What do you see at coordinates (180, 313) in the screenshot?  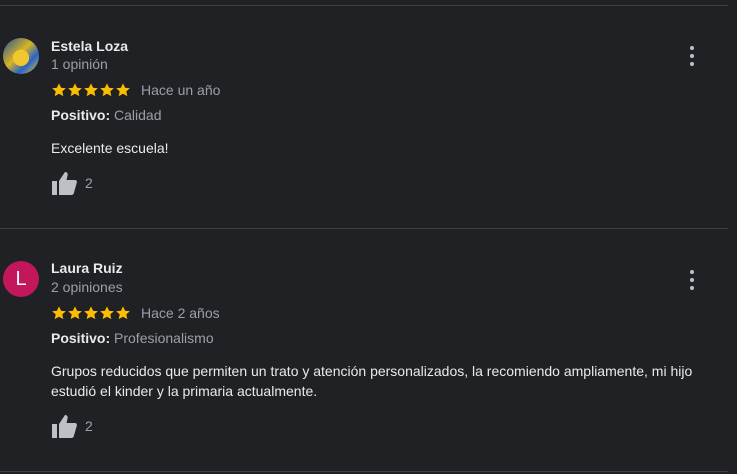 I see `review-time: Hace 2 años` at bounding box center [180, 313].